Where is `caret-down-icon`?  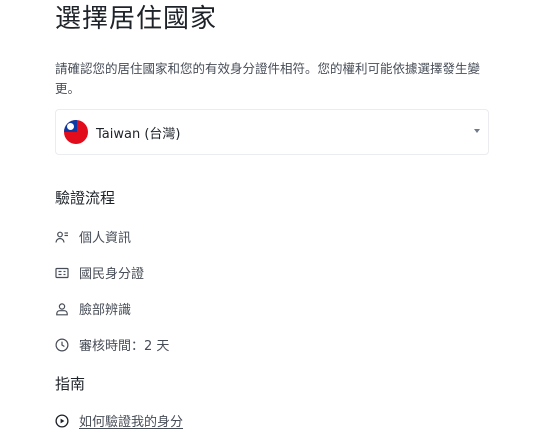 caret-down-icon is located at coordinates (477, 131).